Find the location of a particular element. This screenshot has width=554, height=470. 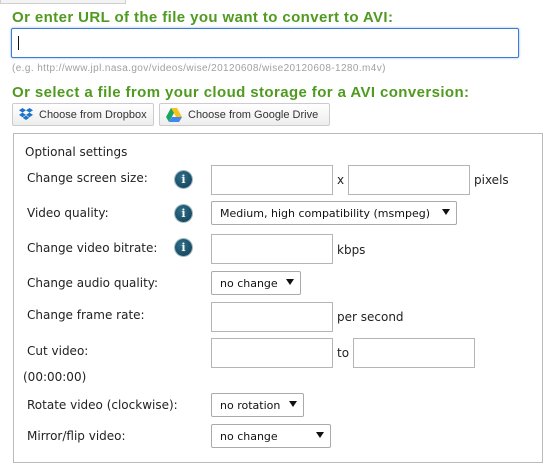

cut-video-end-input is located at coordinates (414, 353).